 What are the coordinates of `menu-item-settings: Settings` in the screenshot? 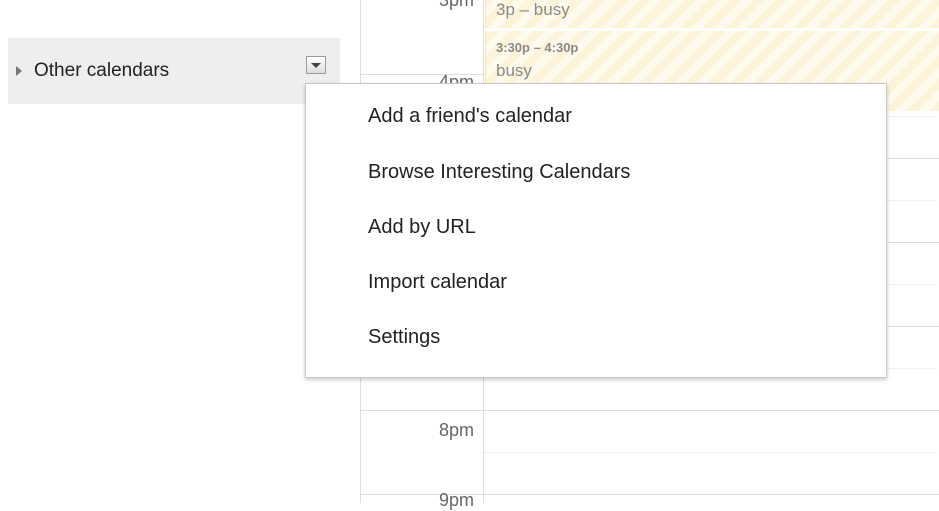 It's located at (596, 337).